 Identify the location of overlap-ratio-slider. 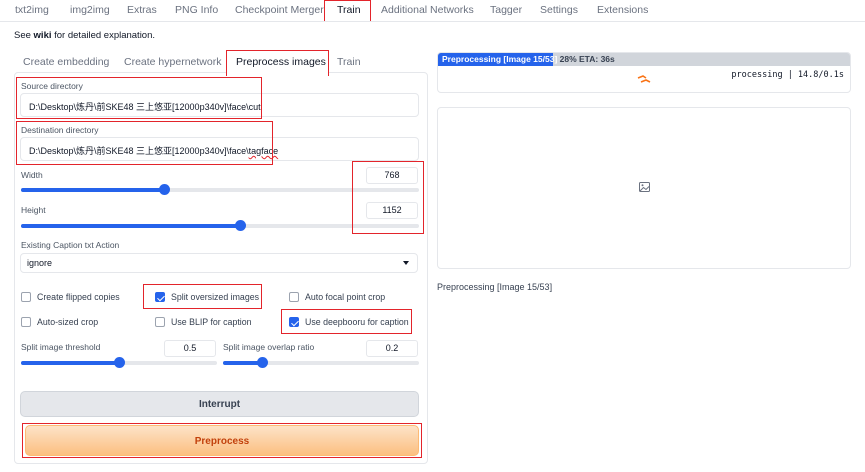
(321, 362).